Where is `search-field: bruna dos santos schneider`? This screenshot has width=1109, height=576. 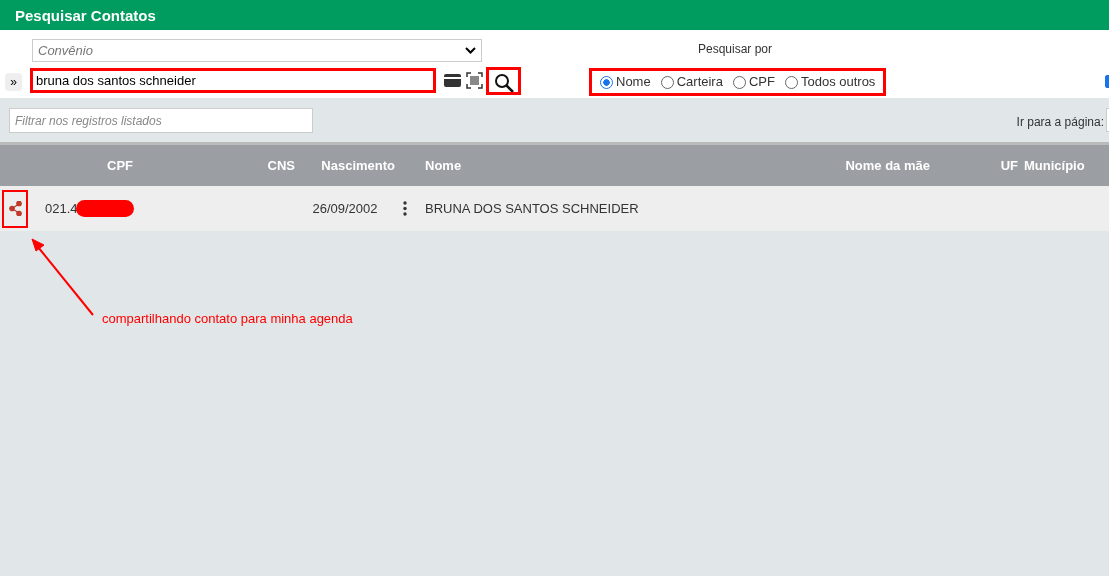 search-field: bruna dos santos schneider is located at coordinates (233, 80).